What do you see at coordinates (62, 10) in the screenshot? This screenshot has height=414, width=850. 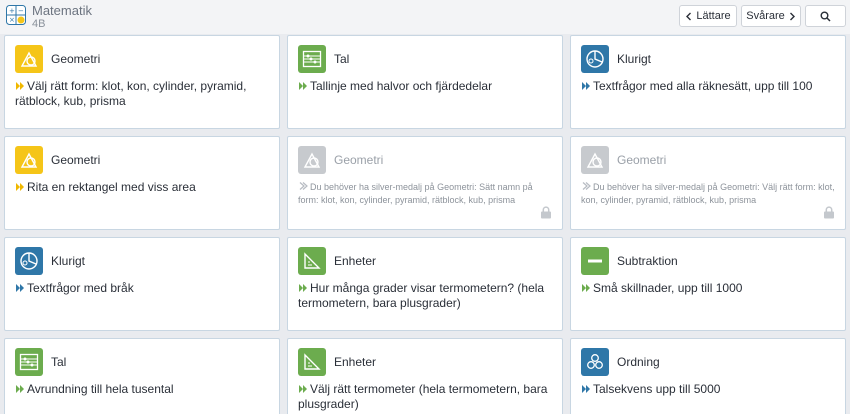 I see `app-title: Matematik` at bounding box center [62, 10].